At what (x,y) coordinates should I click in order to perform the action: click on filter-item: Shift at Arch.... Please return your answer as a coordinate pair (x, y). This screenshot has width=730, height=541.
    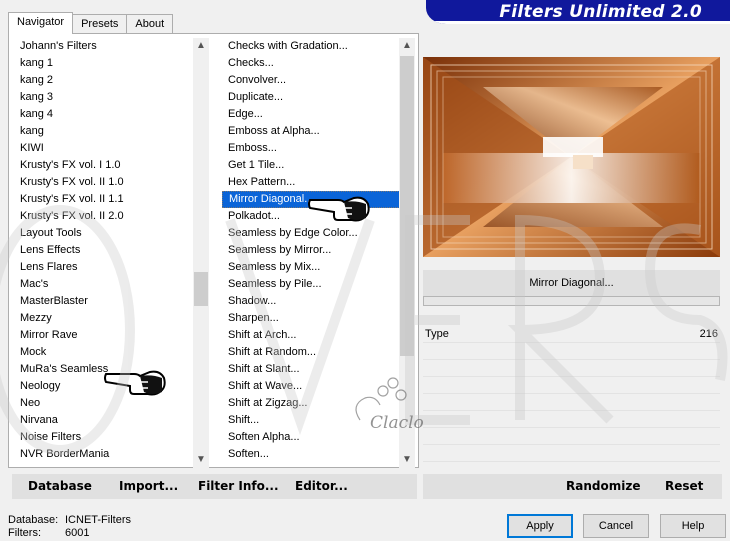
    Looking at the image, I should click on (311, 335).